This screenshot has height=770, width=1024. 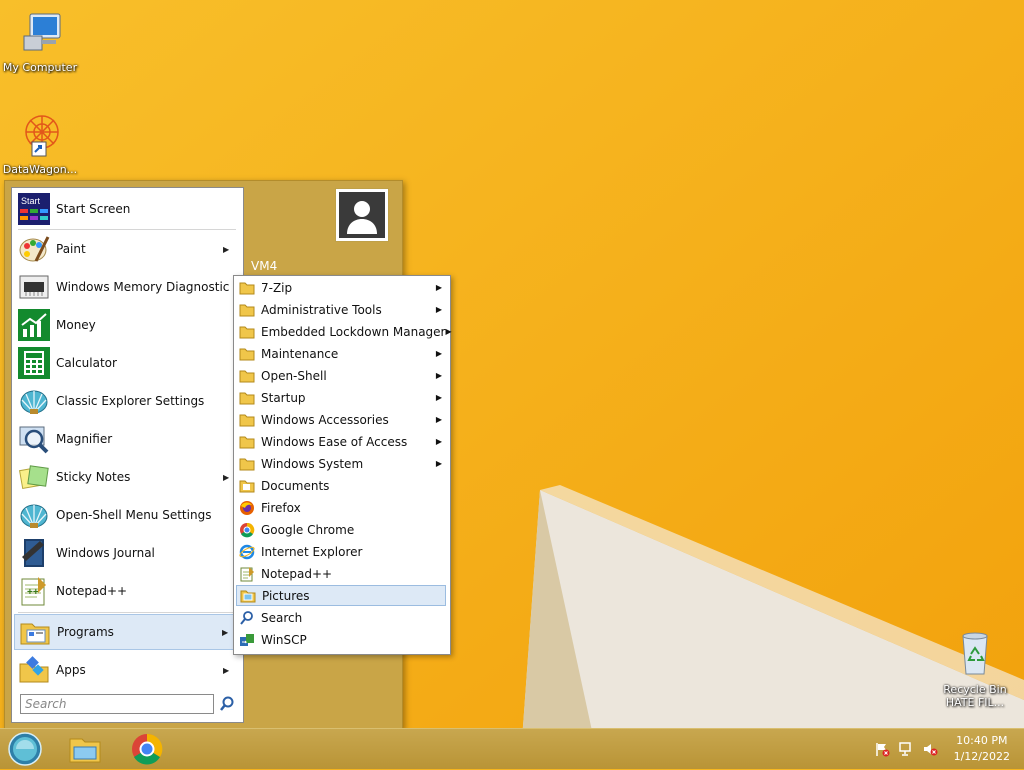 I want to click on start-item-label: Money, so click(x=76, y=325).